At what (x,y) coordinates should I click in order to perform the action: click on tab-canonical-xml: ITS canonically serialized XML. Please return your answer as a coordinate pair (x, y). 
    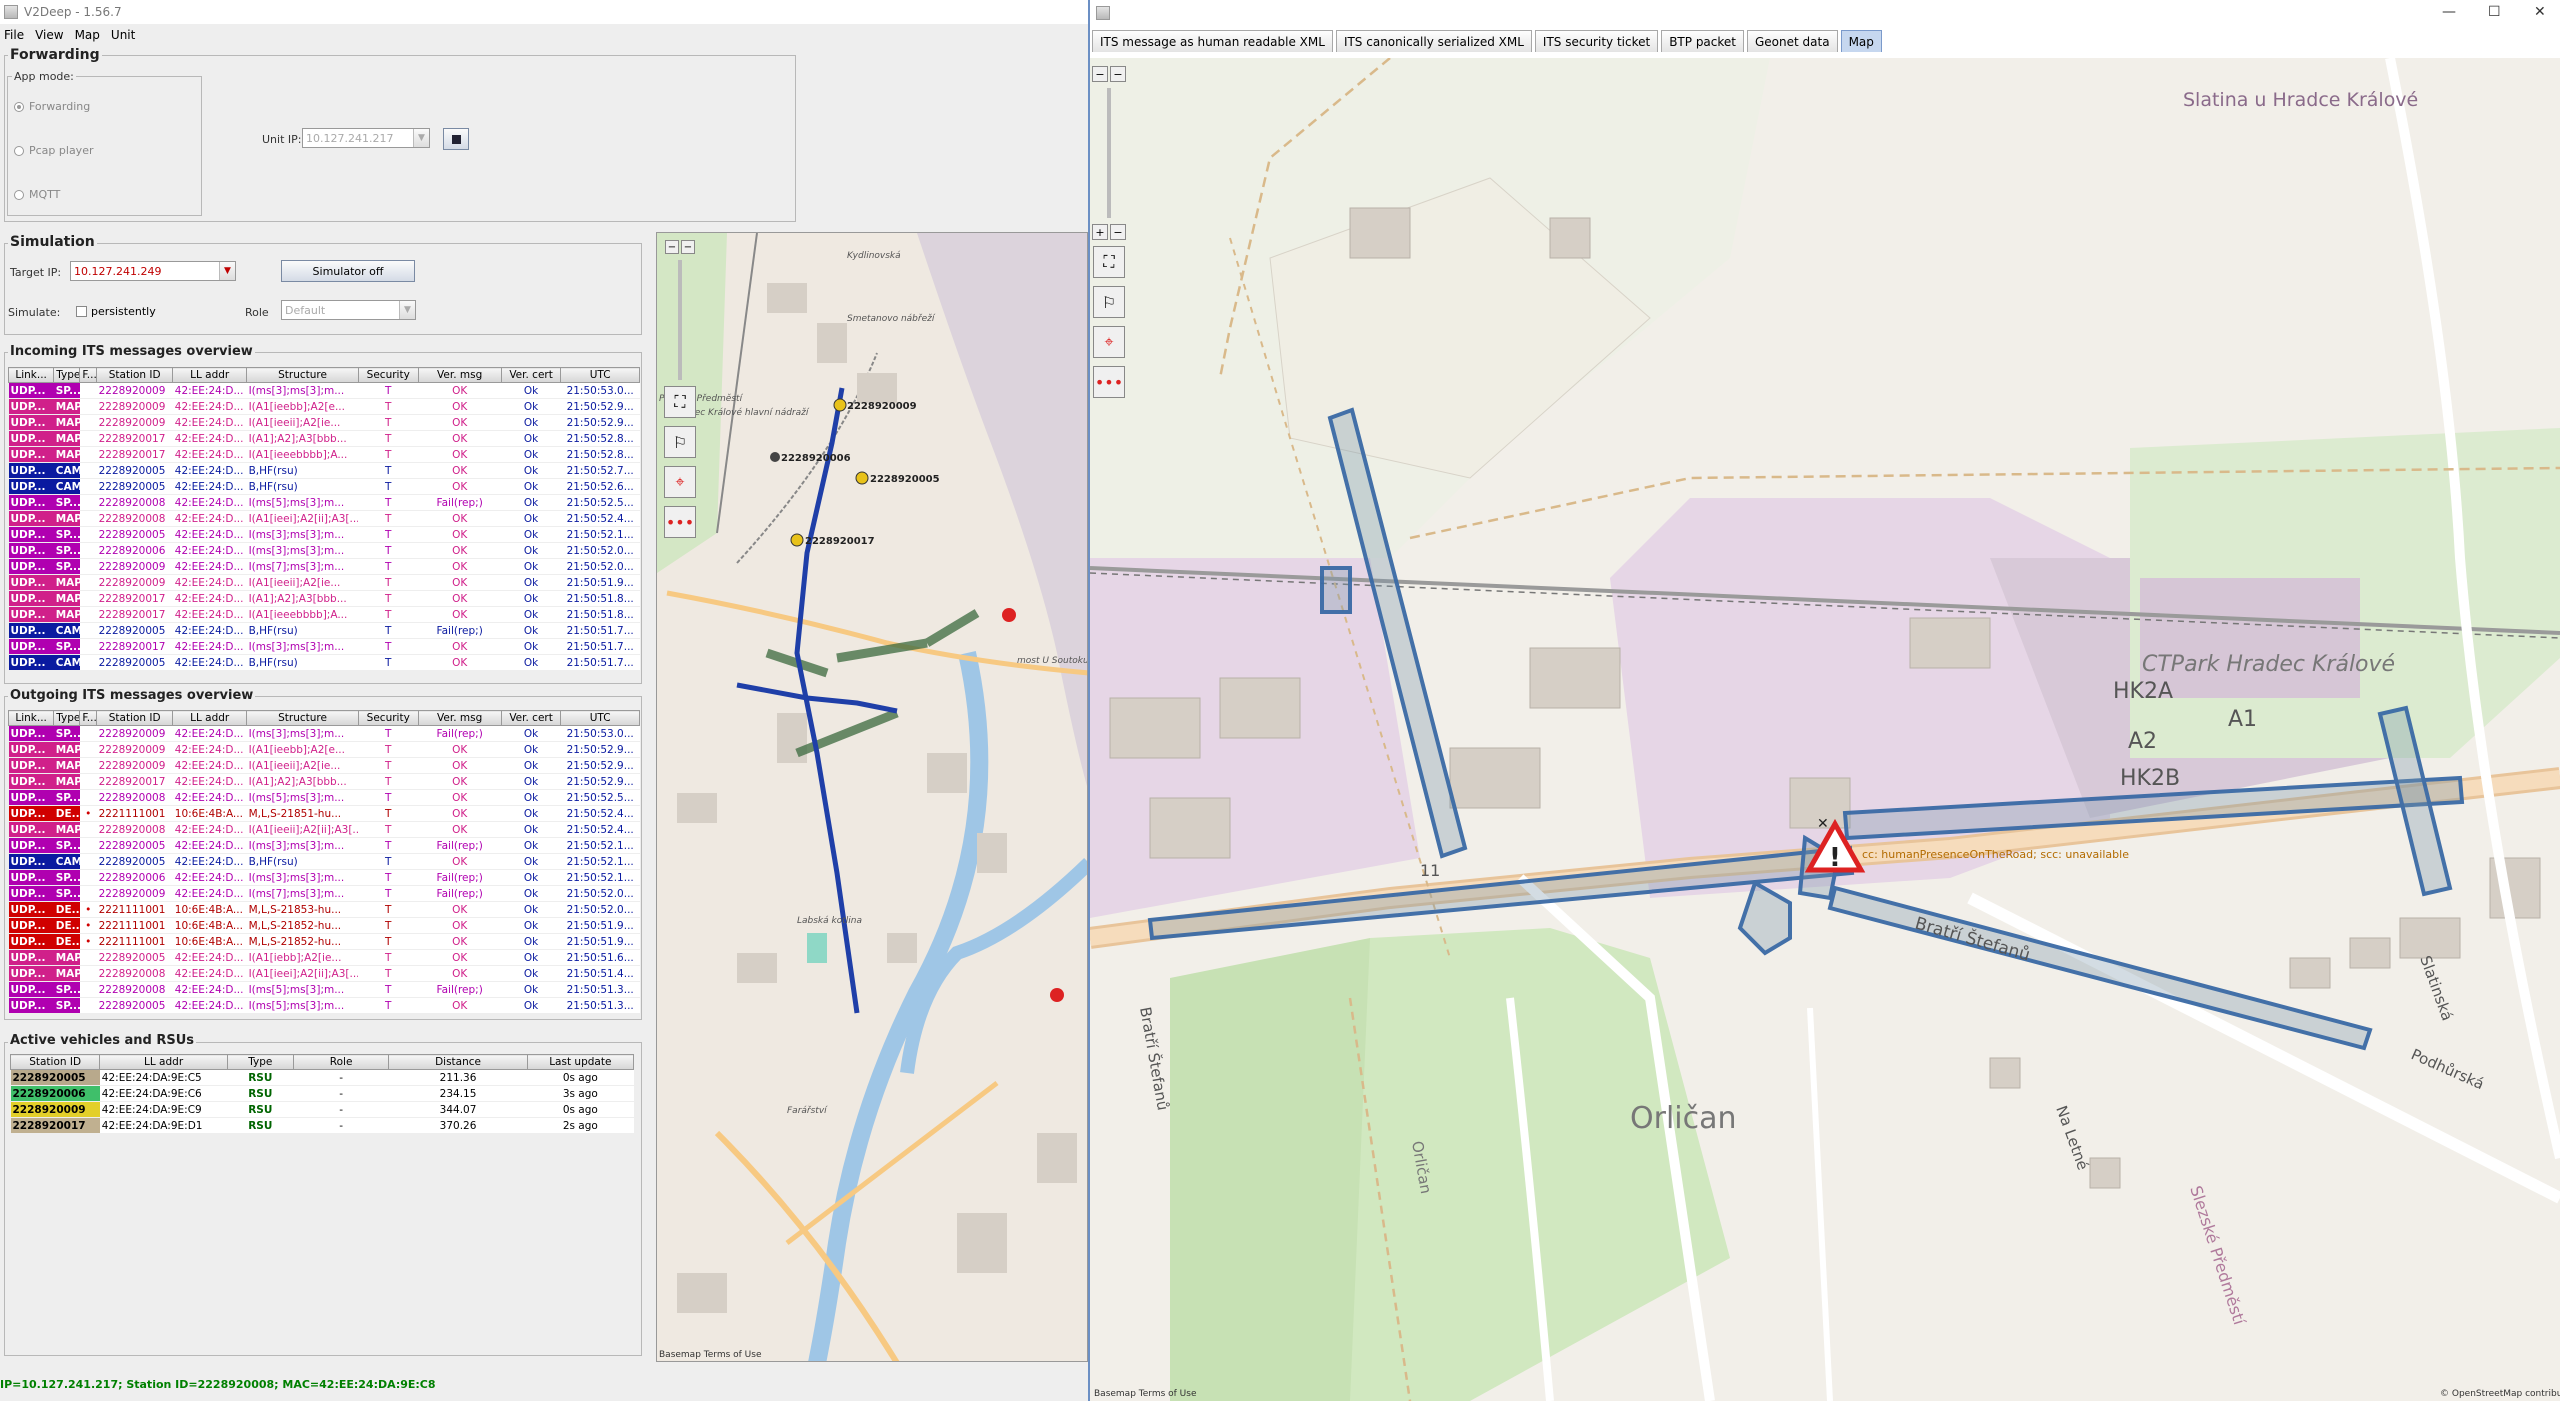
    Looking at the image, I should click on (1433, 41).